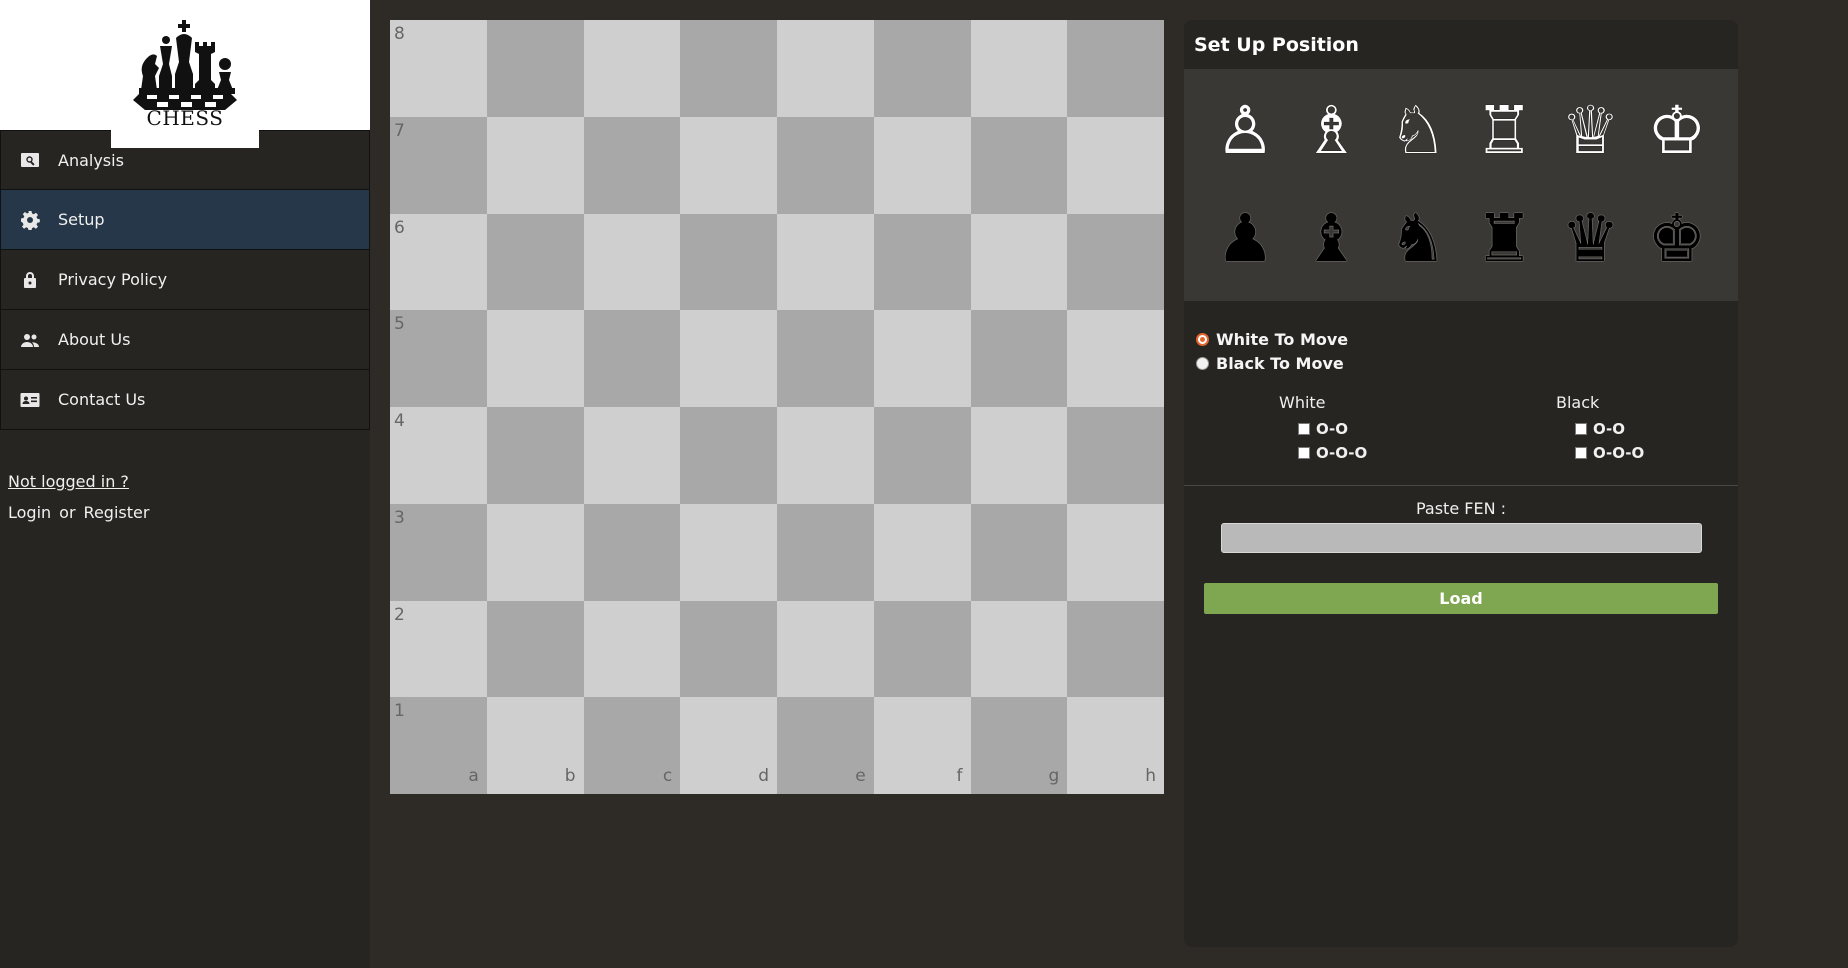  Describe the element at coordinates (632, 358) in the screenshot. I see `square-c5` at that location.